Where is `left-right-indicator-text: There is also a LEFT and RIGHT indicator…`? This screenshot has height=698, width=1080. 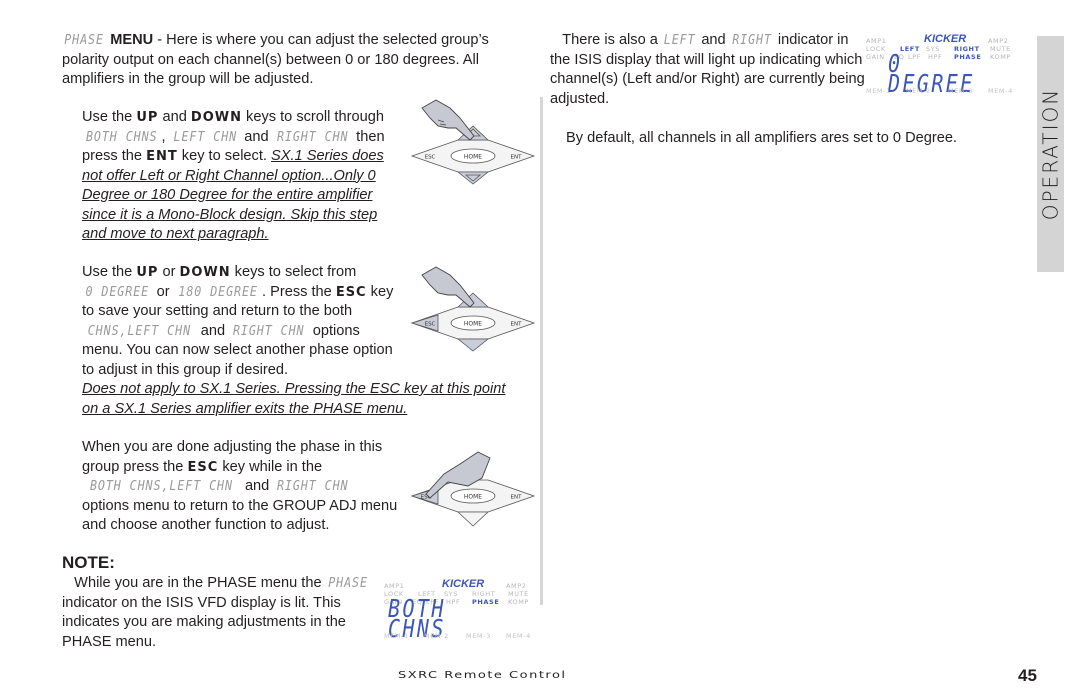
left-right-indicator-text: There is also a LEFT and RIGHT indicator… is located at coordinates (710, 70).